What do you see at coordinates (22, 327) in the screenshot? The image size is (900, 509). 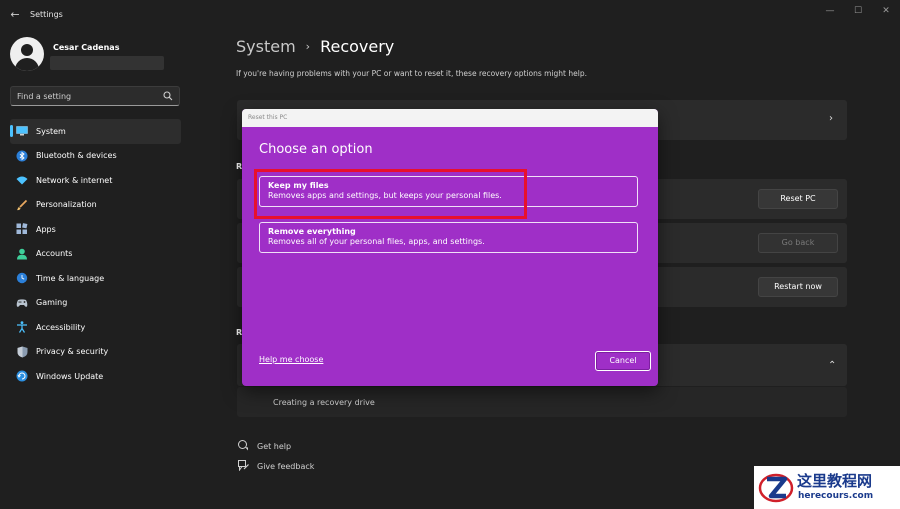 I see `accessibility-icon` at bounding box center [22, 327].